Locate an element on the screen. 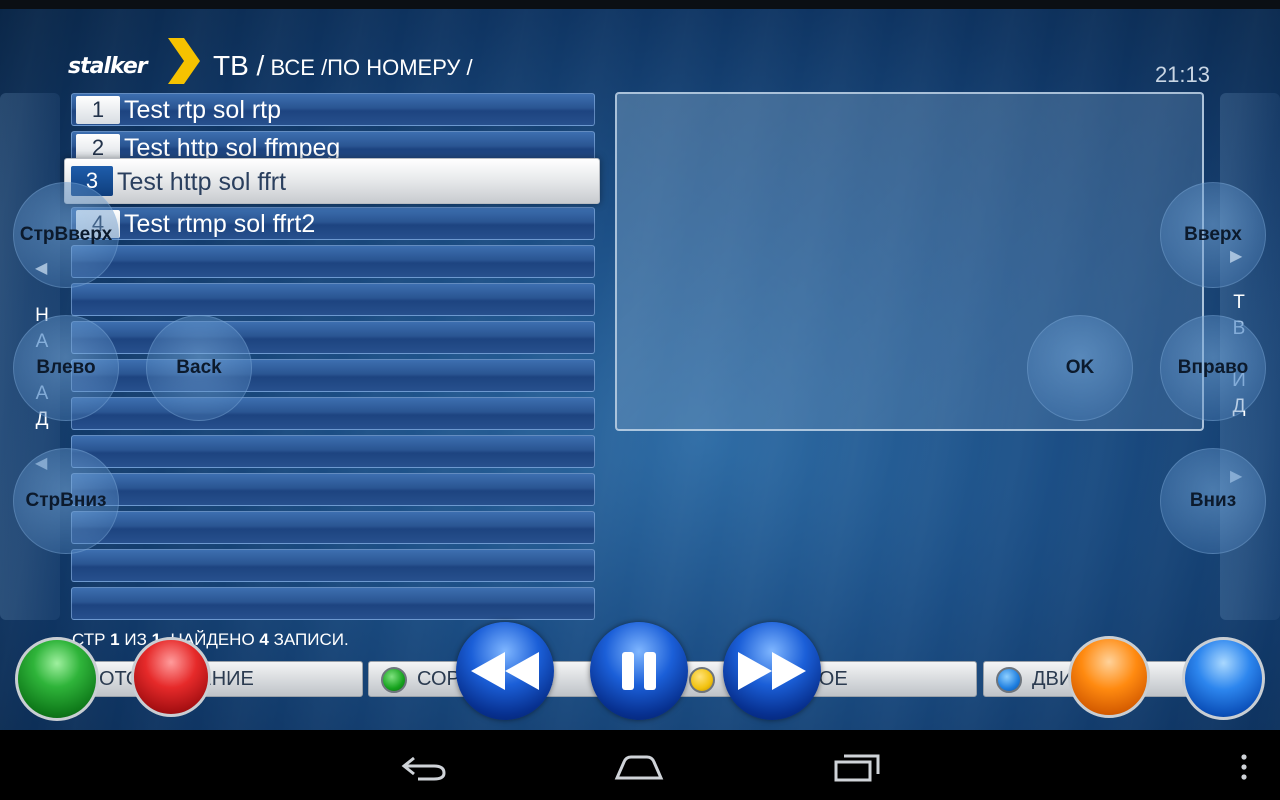 Image resolution: width=1280 pixels, height=800 pixels. page-down-button: СтрВниз is located at coordinates (66, 501).